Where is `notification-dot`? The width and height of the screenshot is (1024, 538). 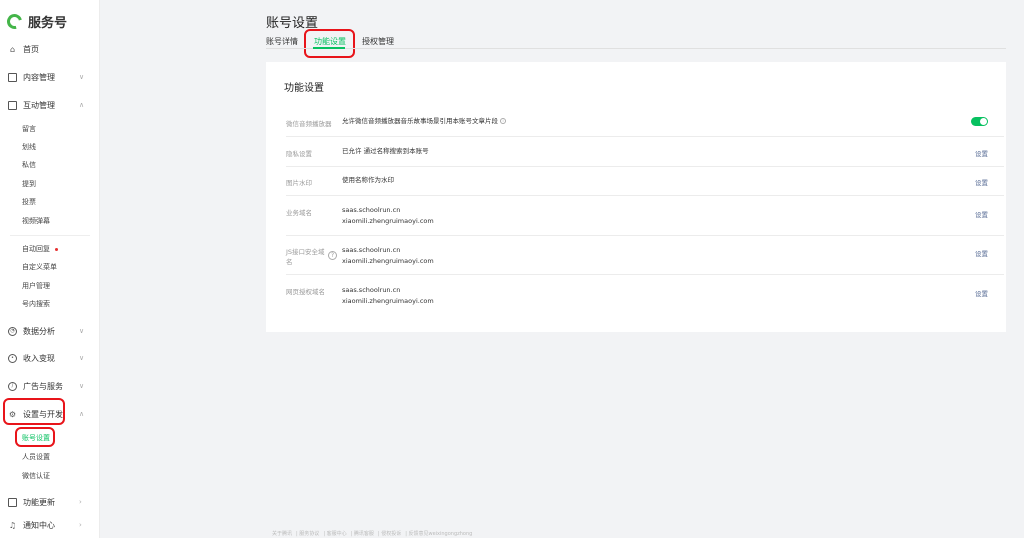
notification-dot is located at coordinates (56, 249).